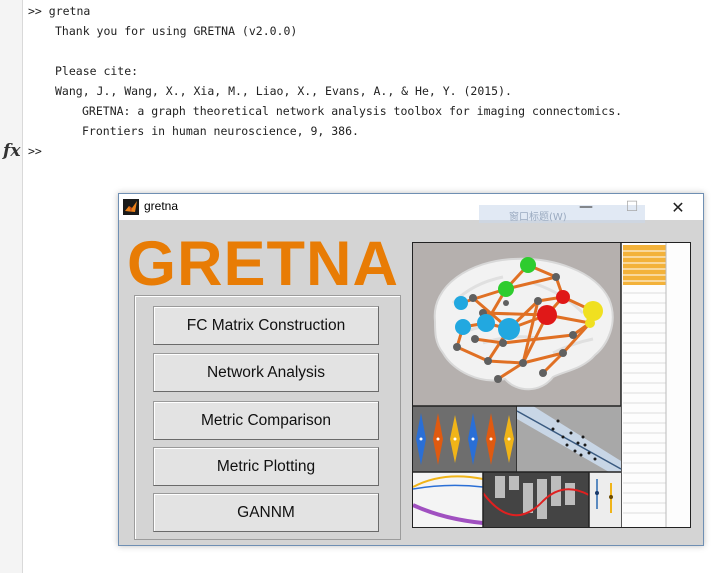 The height and width of the screenshot is (573, 728). What do you see at coordinates (266, 466) in the screenshot?
I see `metric-plotting-button: Metric Plotting` at bounding box center [266, 466].